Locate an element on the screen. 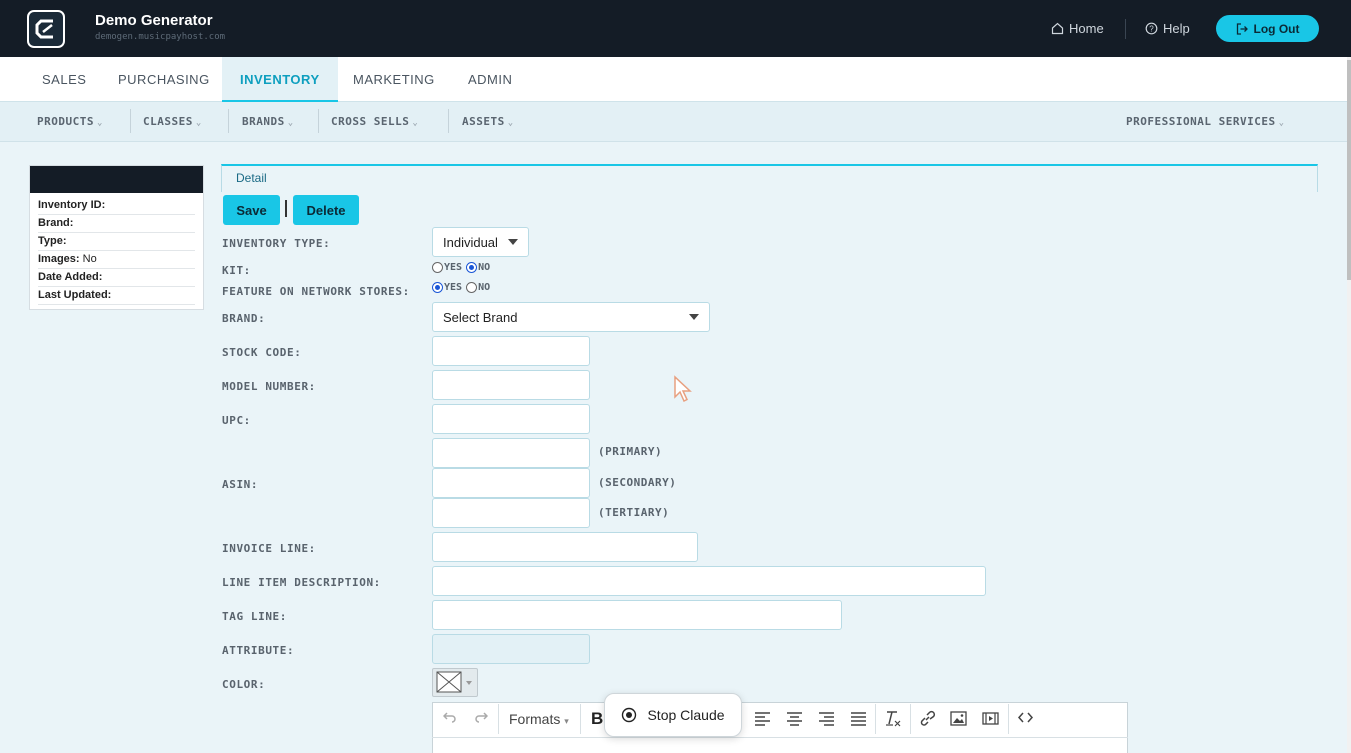 This screenshot has height=753, width=1351. inventory-type-select: Individual is located at coordinates (480, 242).